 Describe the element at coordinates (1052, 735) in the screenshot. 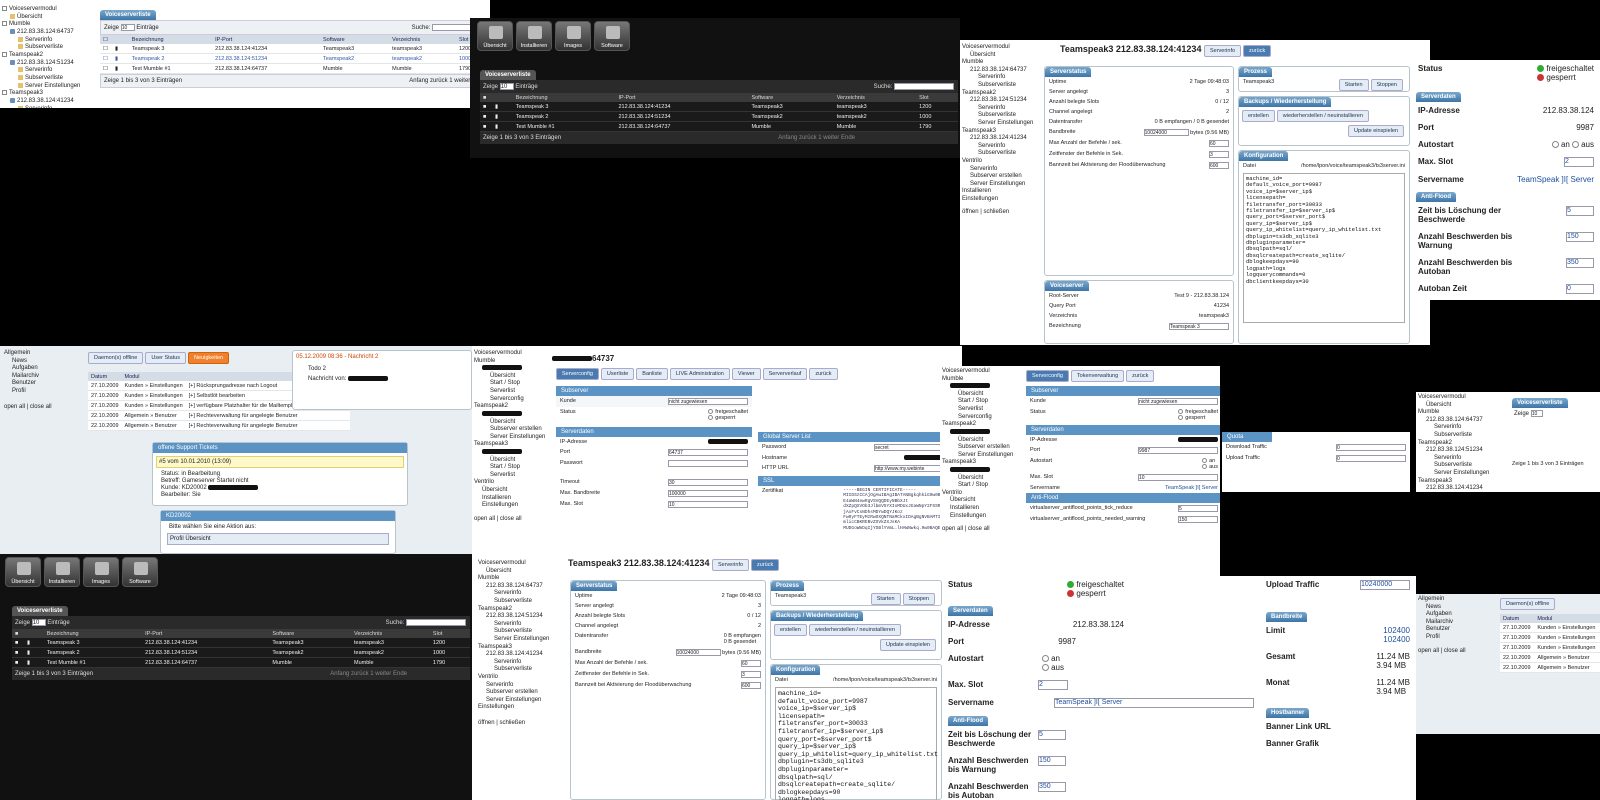

I see `antiflood-input: 5` at that location.